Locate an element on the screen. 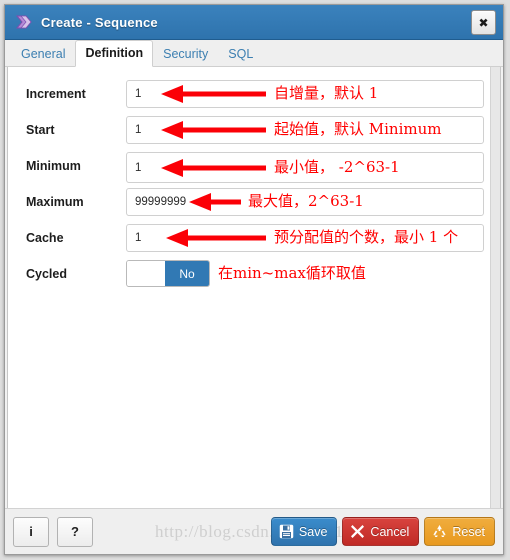  maximum-value: 99999999 is located at coordinates (161, 202).